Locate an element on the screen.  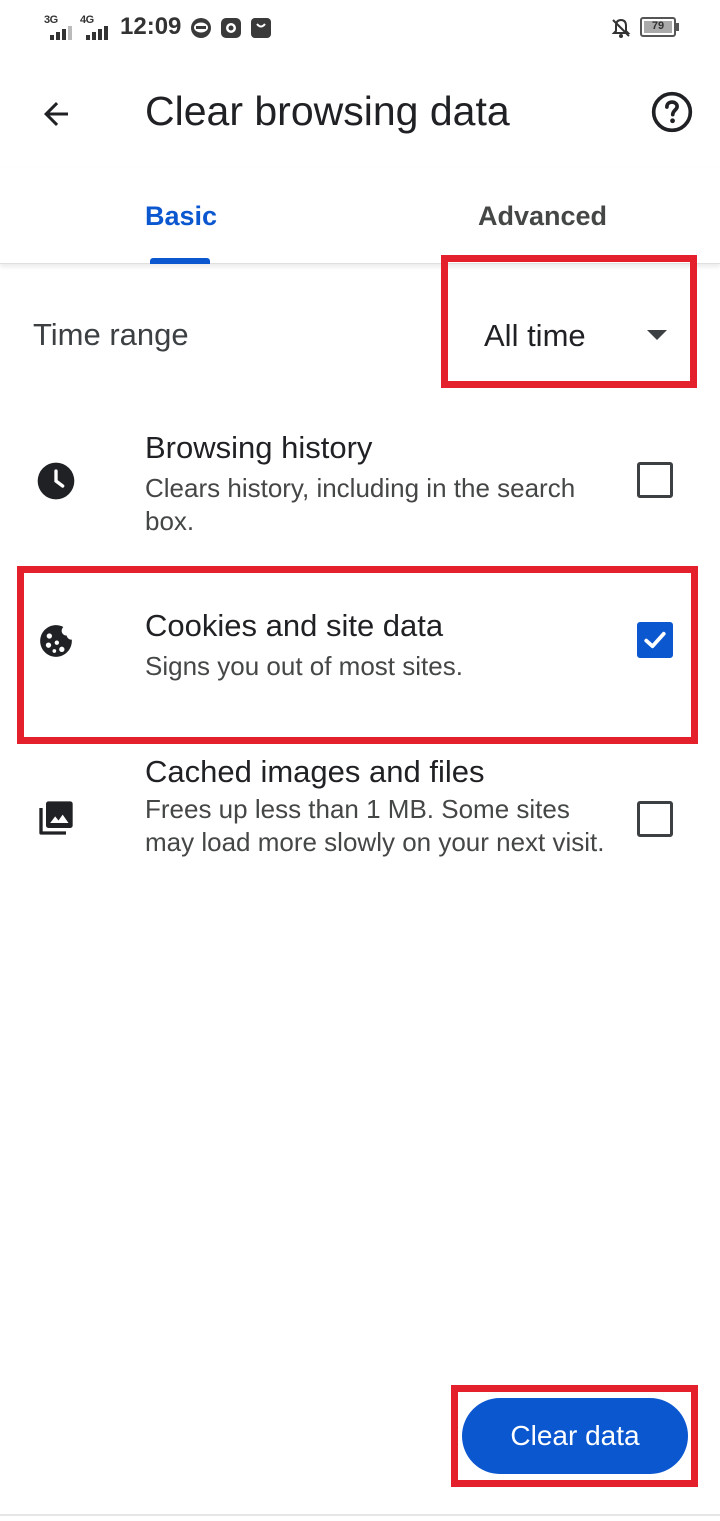
back-button is located at coordinates (56, 114).